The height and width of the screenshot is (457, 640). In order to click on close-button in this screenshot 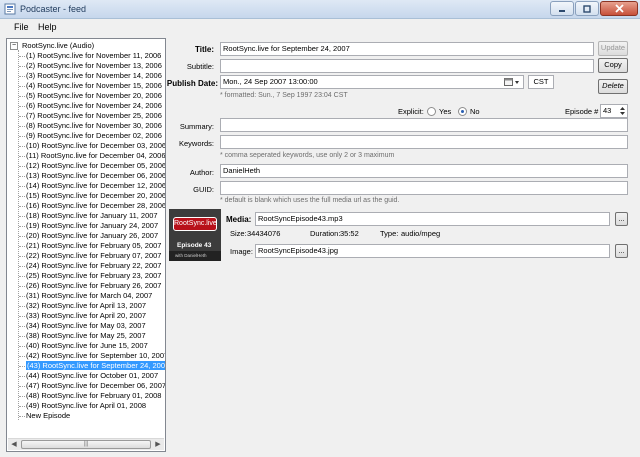, I will do `click(619, 8)`.